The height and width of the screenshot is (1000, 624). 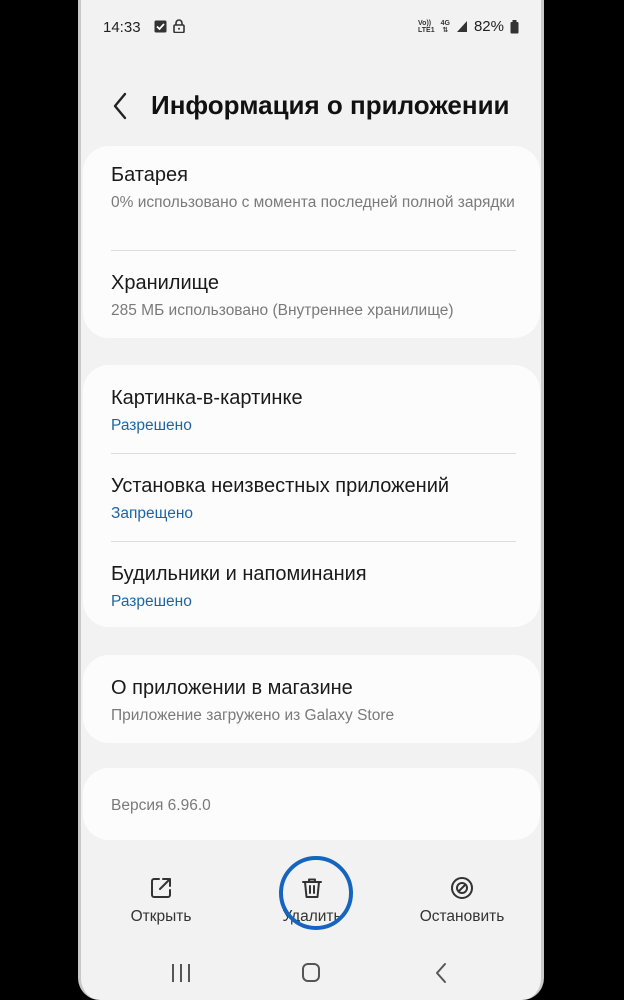 I want to click on status-notification-icons, so click(x=169, y=26).